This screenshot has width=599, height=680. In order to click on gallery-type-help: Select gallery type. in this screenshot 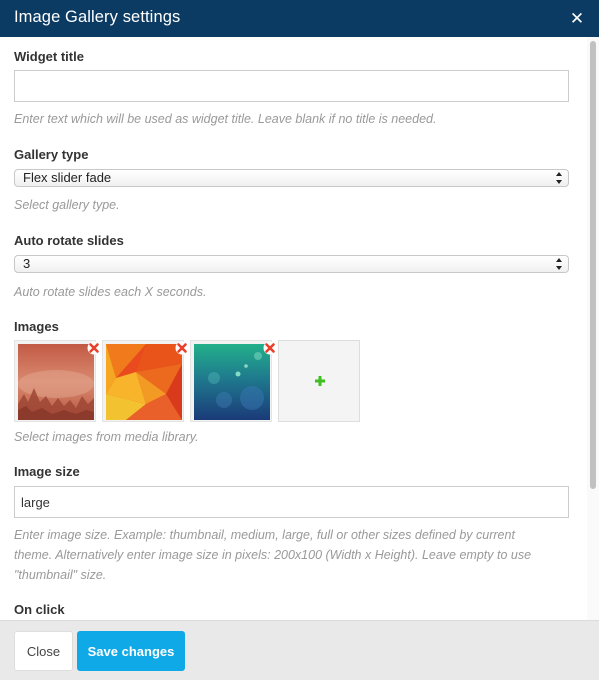, I will do `click(67, 205)`.